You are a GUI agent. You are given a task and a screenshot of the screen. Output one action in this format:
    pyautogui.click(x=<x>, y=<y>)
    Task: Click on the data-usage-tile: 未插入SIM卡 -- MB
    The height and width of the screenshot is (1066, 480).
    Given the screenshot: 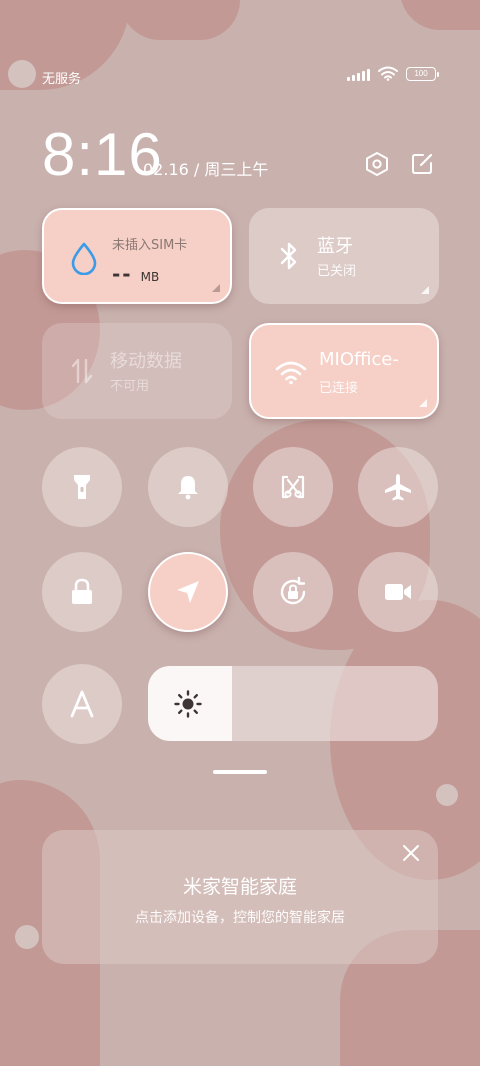 What is the action you would take?
    pyautogui.click(x=137, y=256)
    